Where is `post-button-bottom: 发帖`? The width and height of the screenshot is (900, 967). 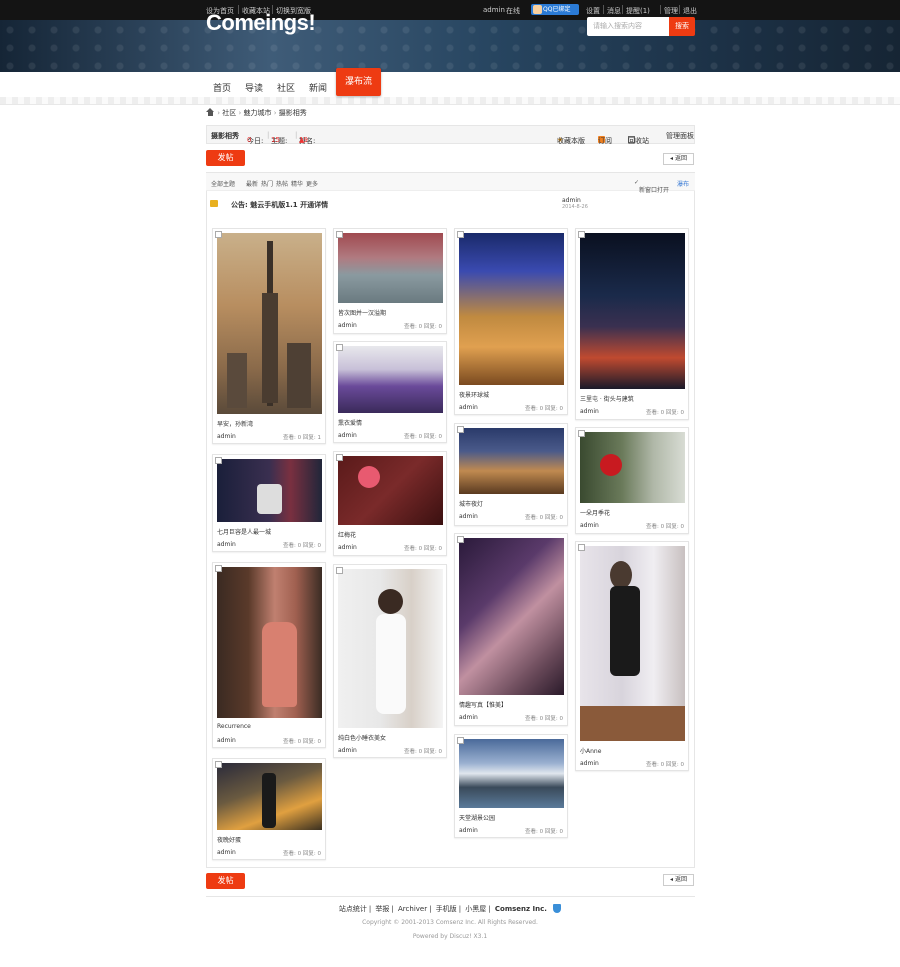 post-button-bottom: 发帖 is located at coordinates (225, 881).